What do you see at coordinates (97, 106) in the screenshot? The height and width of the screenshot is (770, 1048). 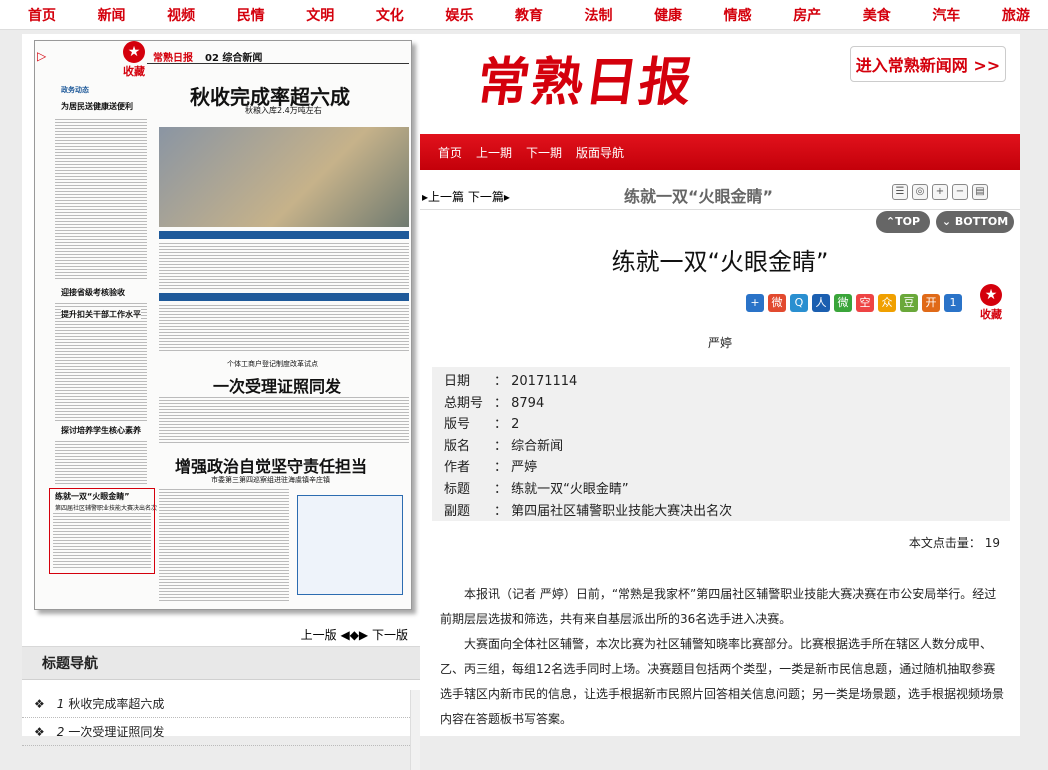 I see `col-head-health: 为居民送健康送便利` at bounding box center [97, 106].